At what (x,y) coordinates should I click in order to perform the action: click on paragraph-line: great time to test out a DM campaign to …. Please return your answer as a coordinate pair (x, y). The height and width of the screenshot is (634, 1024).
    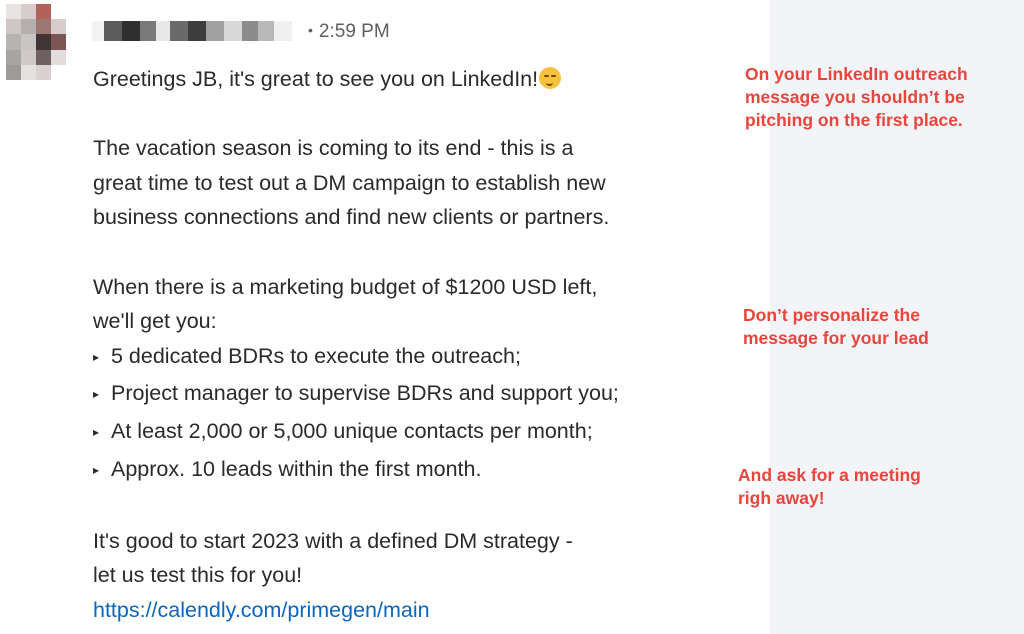
    Looking at the image, I should click on (349, 182).